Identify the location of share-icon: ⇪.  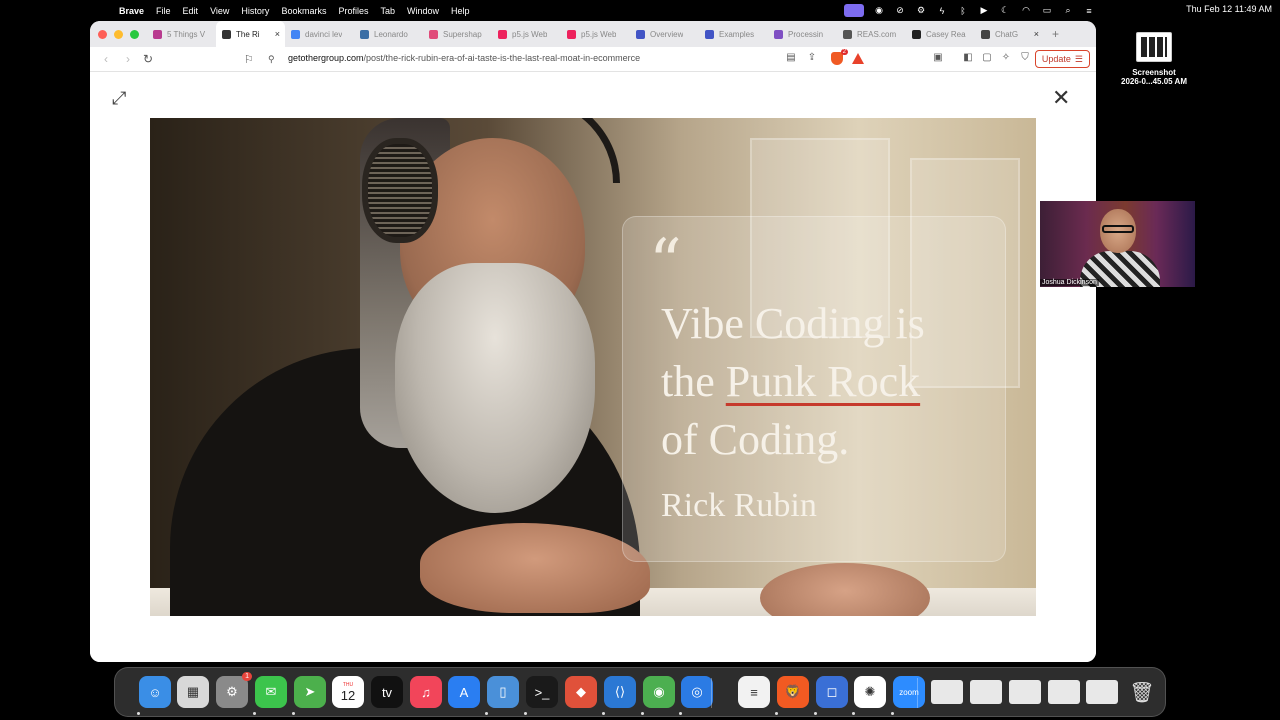
(812, 57).